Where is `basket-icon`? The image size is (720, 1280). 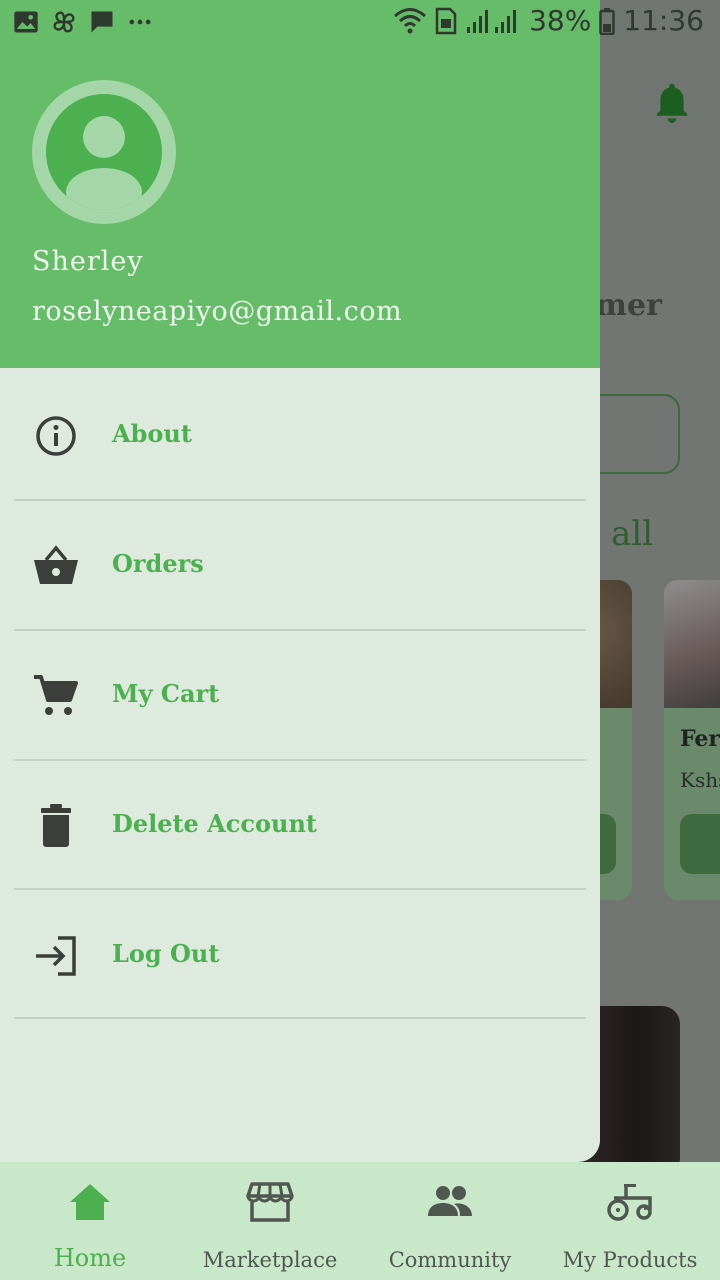
basket-icon is located at coordinates (56, 564).